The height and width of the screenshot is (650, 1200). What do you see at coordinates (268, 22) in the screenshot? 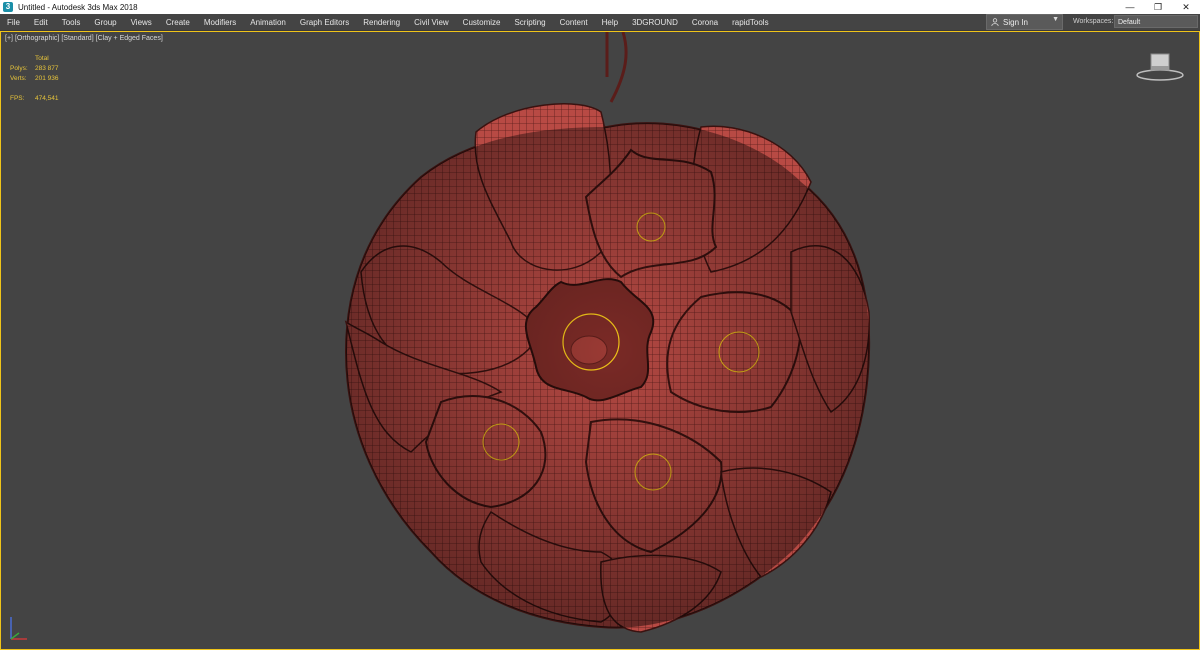
I see `menu-animation: Animation` at bounding box center [268, 22].